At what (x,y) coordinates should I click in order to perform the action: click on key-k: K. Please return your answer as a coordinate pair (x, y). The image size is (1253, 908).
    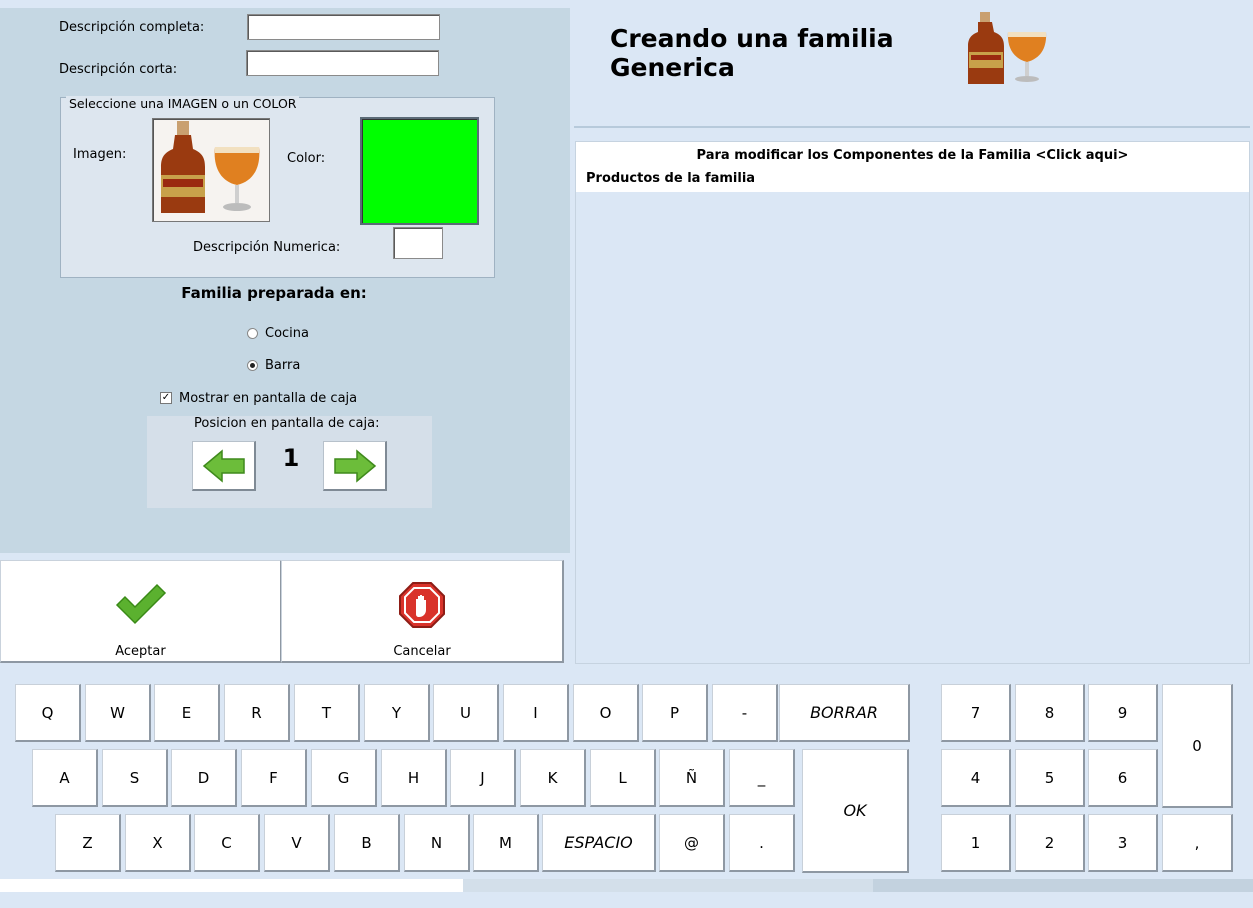
    Looking at the image, I should click on (553, 778).